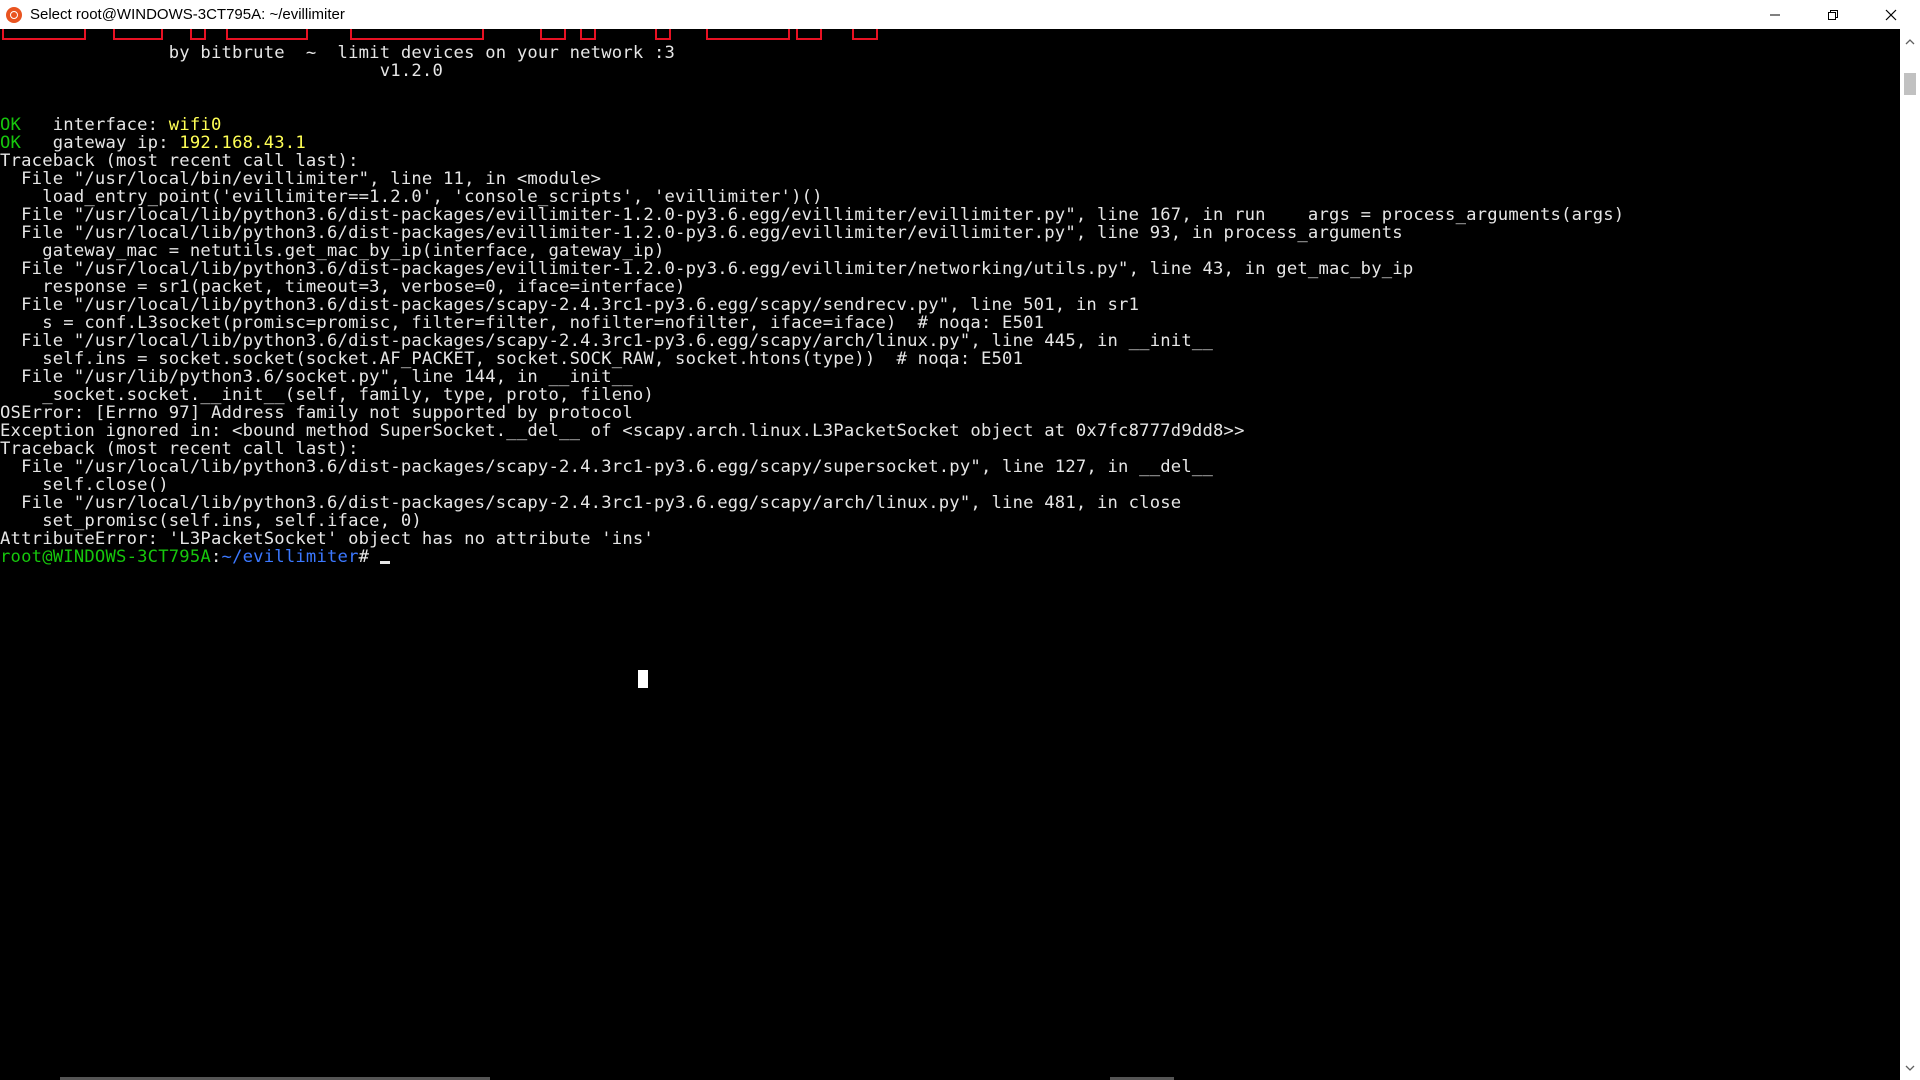 The height and width of the screenshot is (1080, 1920). I want to click on status-label: gateway ip:, so click(100, 143).